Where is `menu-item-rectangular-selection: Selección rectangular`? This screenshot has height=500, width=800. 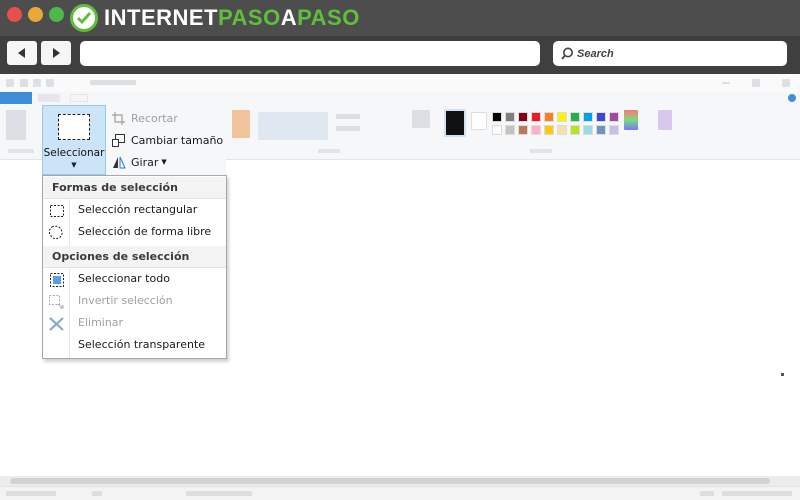
menu-item-rectangular-selection: Selección rectangular is located at coordinates (134, 210).